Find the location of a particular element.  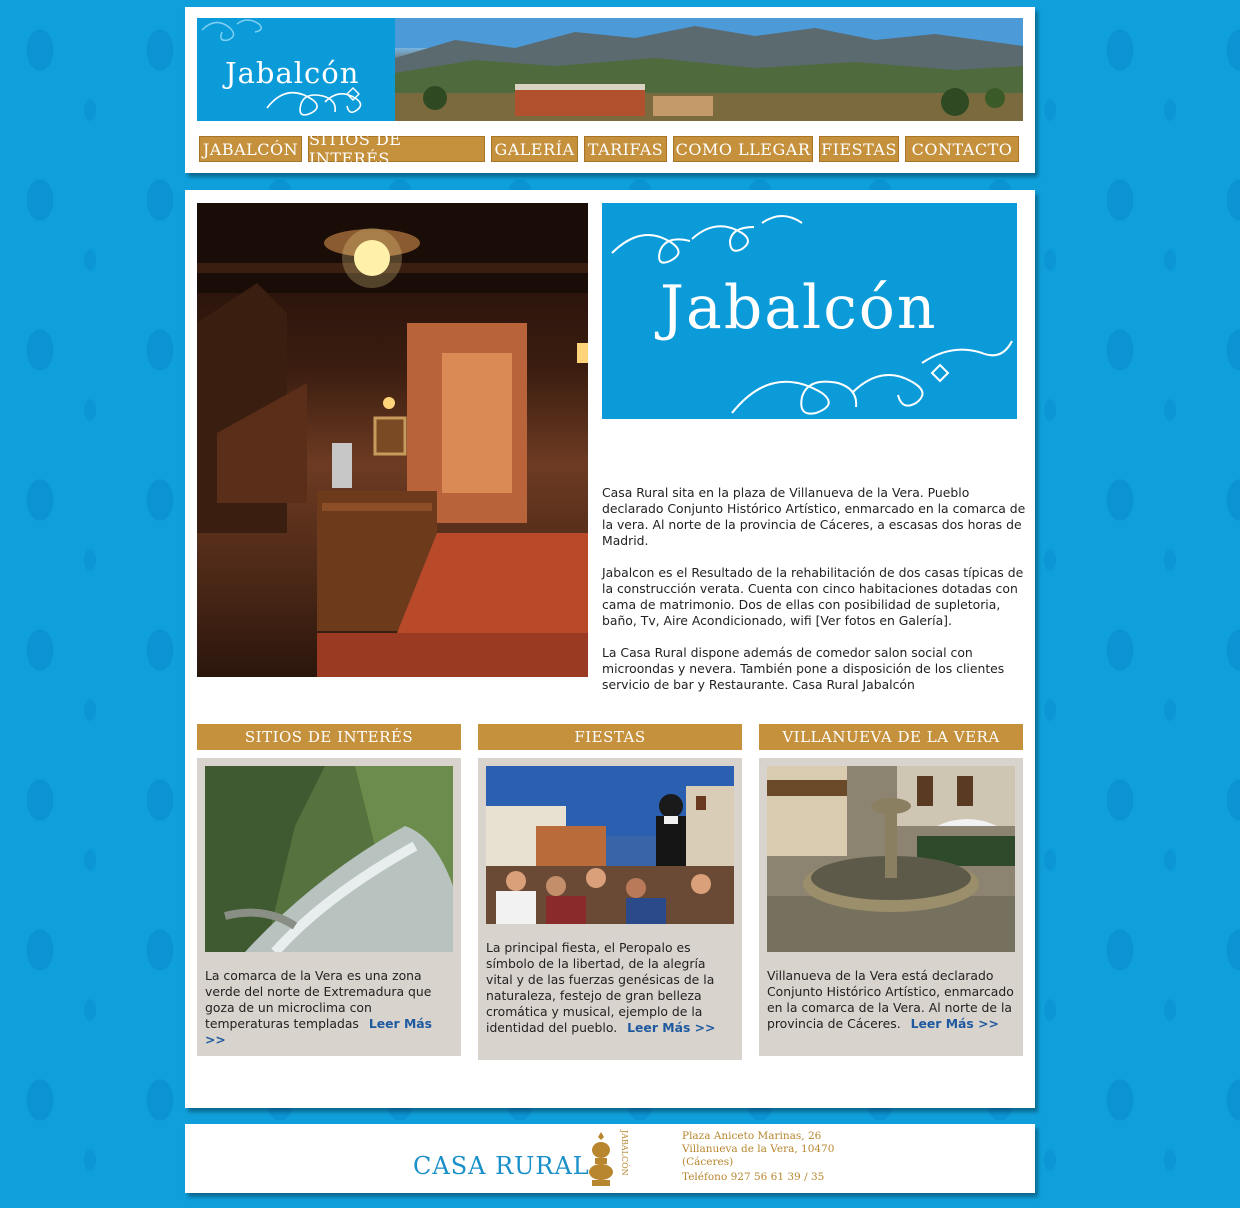

footer-emblem-label: Jabalcón is located at coordinates (624, 1153).